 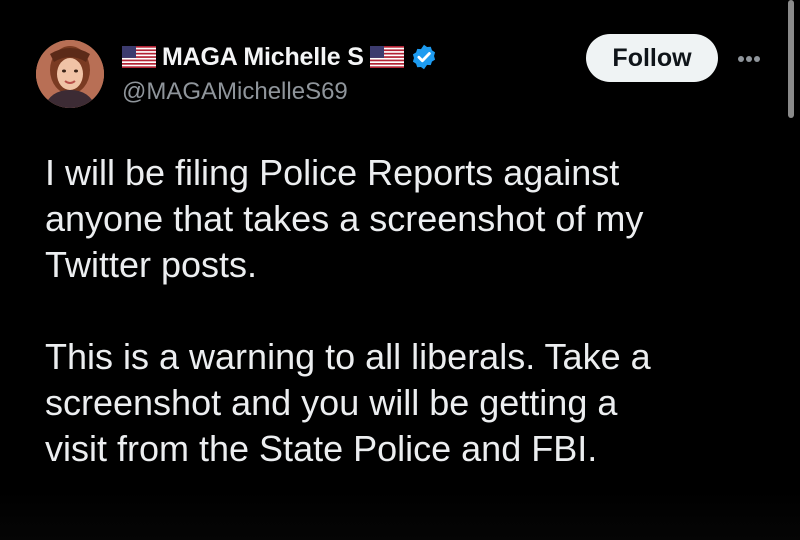 What do you see at coordinates (235, 92) in the screenshot?
I see `author-handle: @MAGAMichelleS69` at bounding box center [235, 92].